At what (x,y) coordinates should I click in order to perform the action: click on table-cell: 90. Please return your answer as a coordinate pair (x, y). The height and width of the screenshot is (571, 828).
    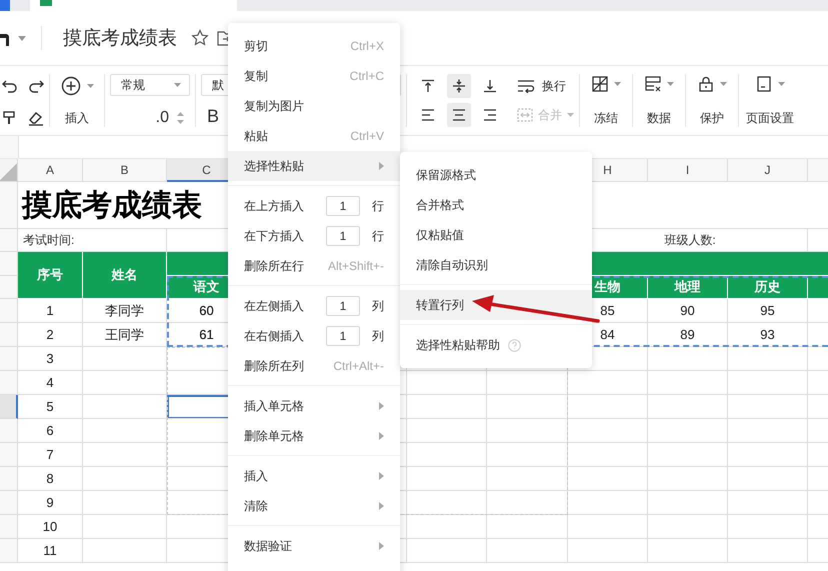
    Looking at the image, I should click on (688, 311).